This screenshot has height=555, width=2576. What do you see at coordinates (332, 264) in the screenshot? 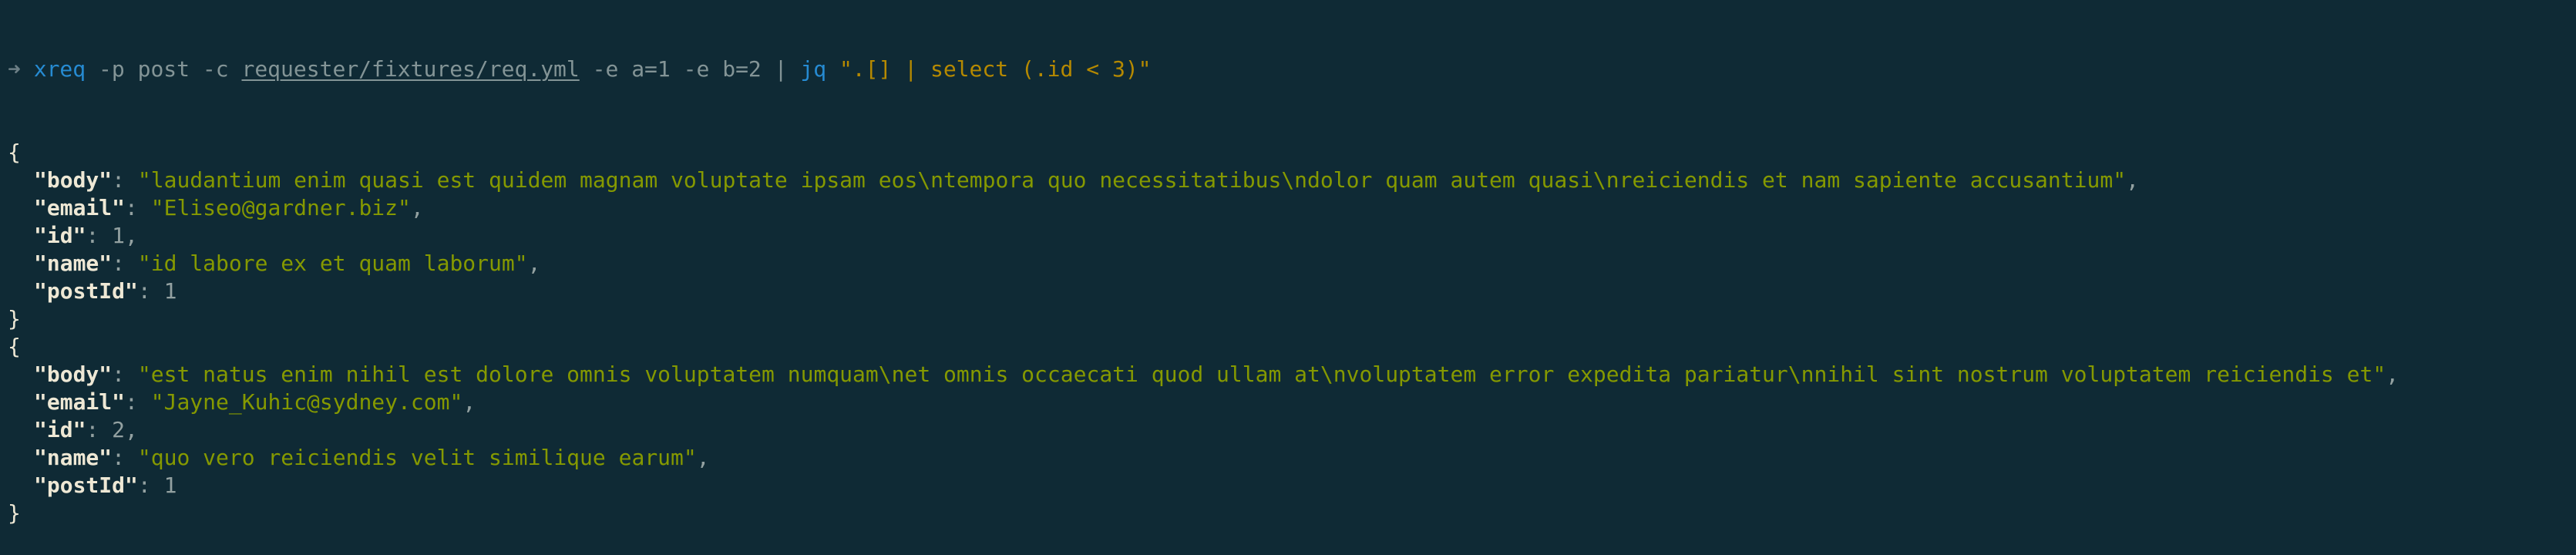
I see `json-value: "id labore ex et quam laborum"` at bounding box center [332, 264].